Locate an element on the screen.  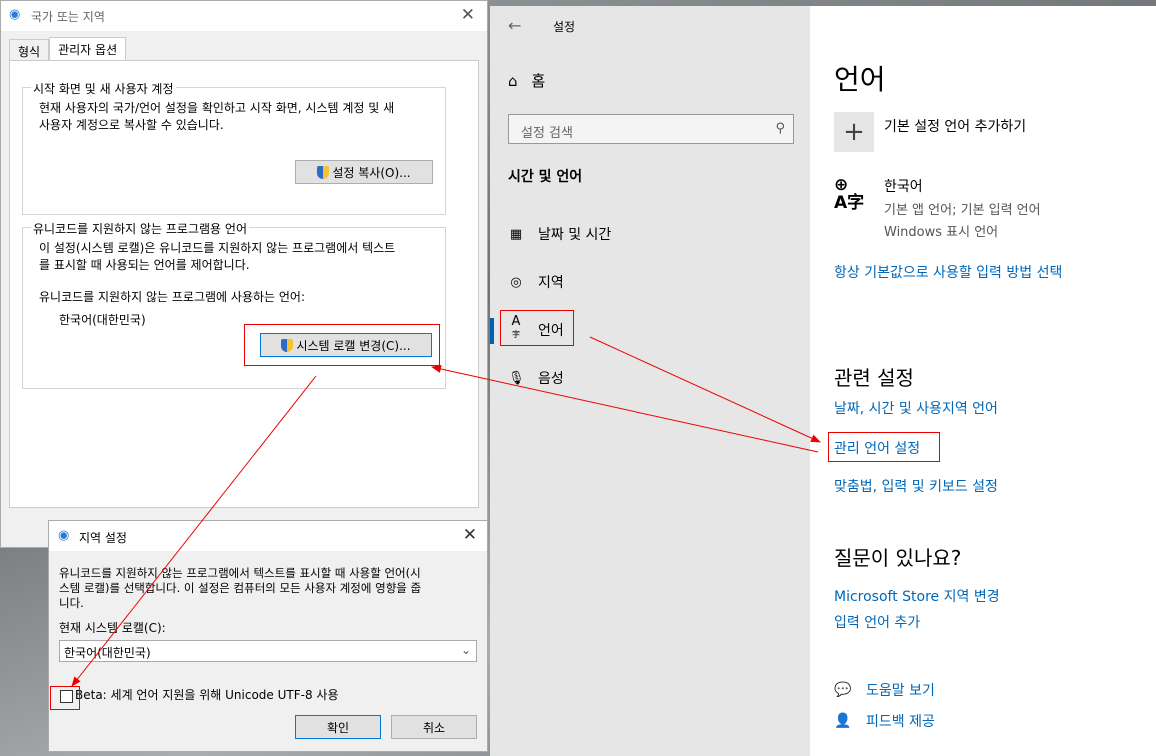
language-detail: 기본 앱 언어; 기본 입력 언어 is located at coordinates (962, 210).